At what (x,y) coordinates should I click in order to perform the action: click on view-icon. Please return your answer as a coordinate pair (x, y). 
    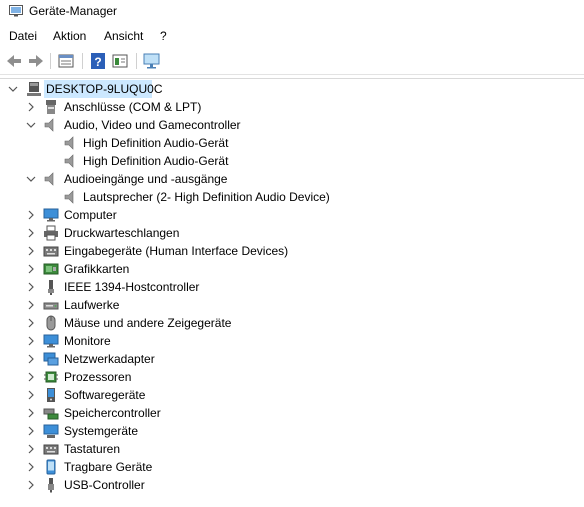
    Looking at the image, I should click on (120, 61).